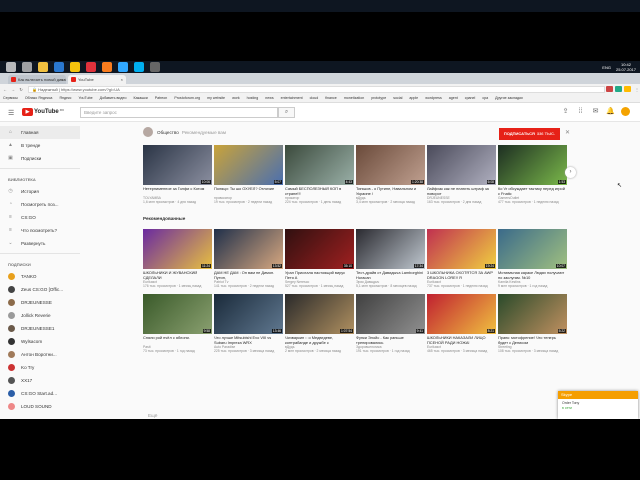 The height and width of the screenshot is (480, 640). What do you see at coordinates (595, 111) in the screenshot?
I see `chat-icon: ✉` at bounding box center [595, 111].